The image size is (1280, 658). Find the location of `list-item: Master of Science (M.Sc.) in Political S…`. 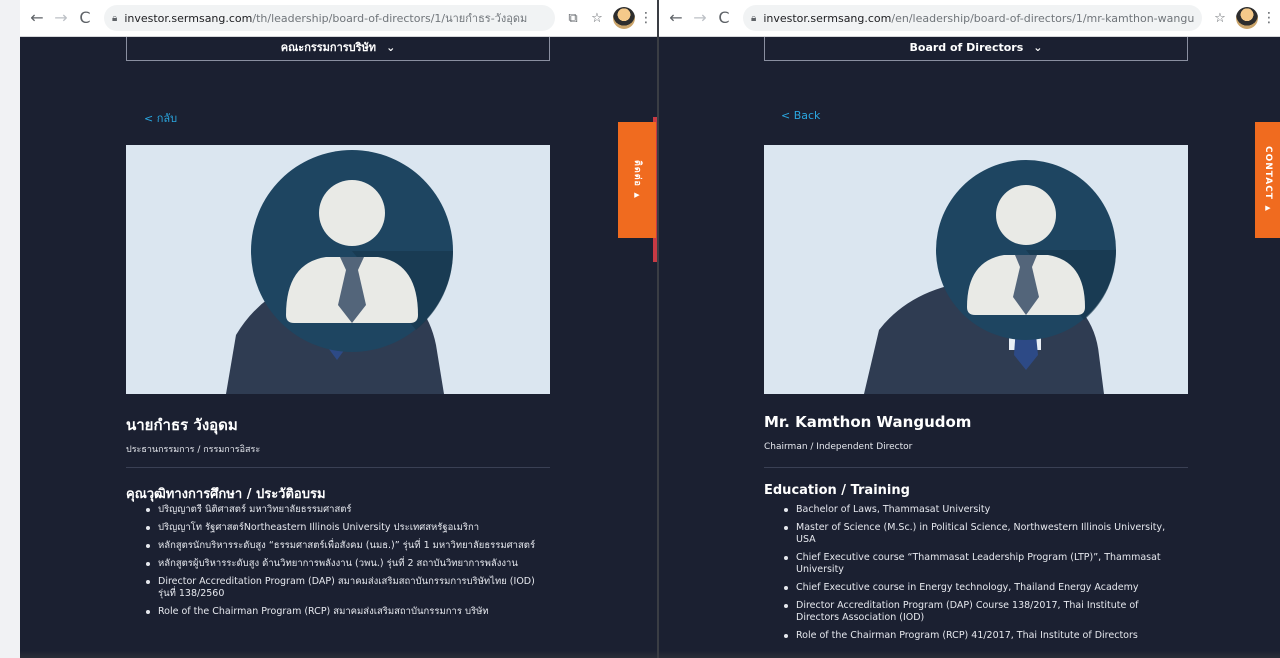

list-item: Master of Science (M.Sc.) in Political S… is located at coordinates (974, 534).